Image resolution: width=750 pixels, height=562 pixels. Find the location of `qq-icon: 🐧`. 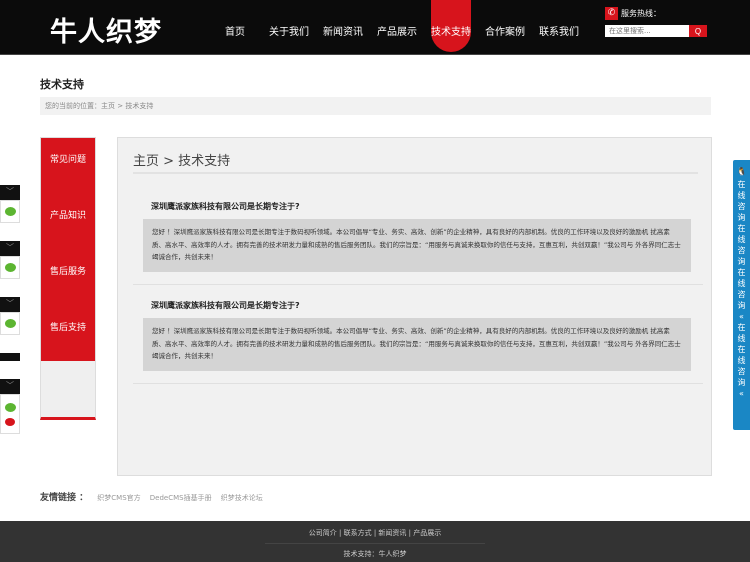

qq-icon: 🐧 is located at coordinates (741, 171).